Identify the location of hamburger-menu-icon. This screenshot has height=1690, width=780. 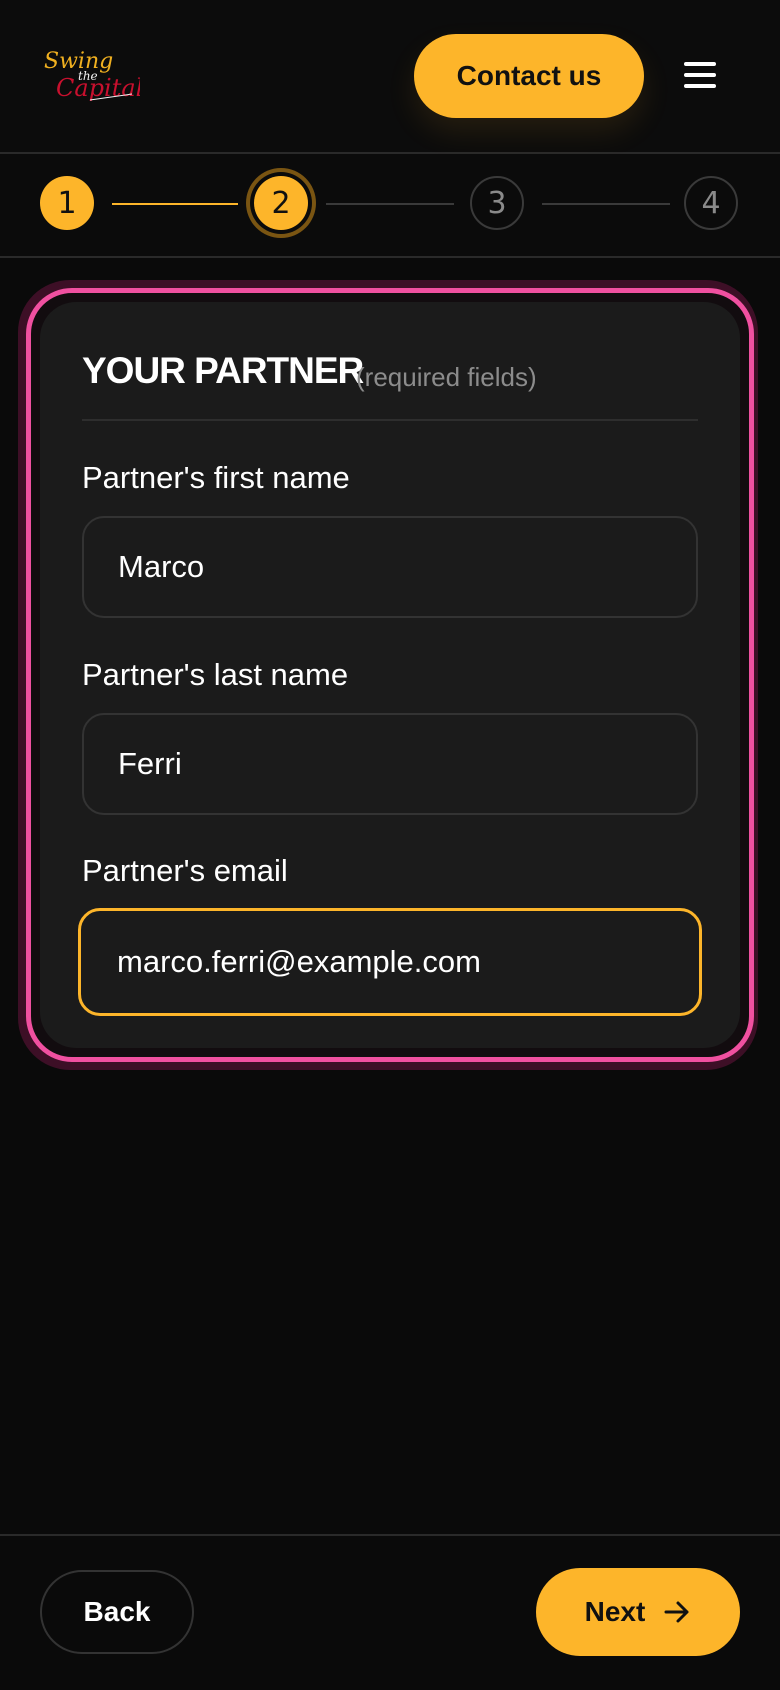
(700, 75).